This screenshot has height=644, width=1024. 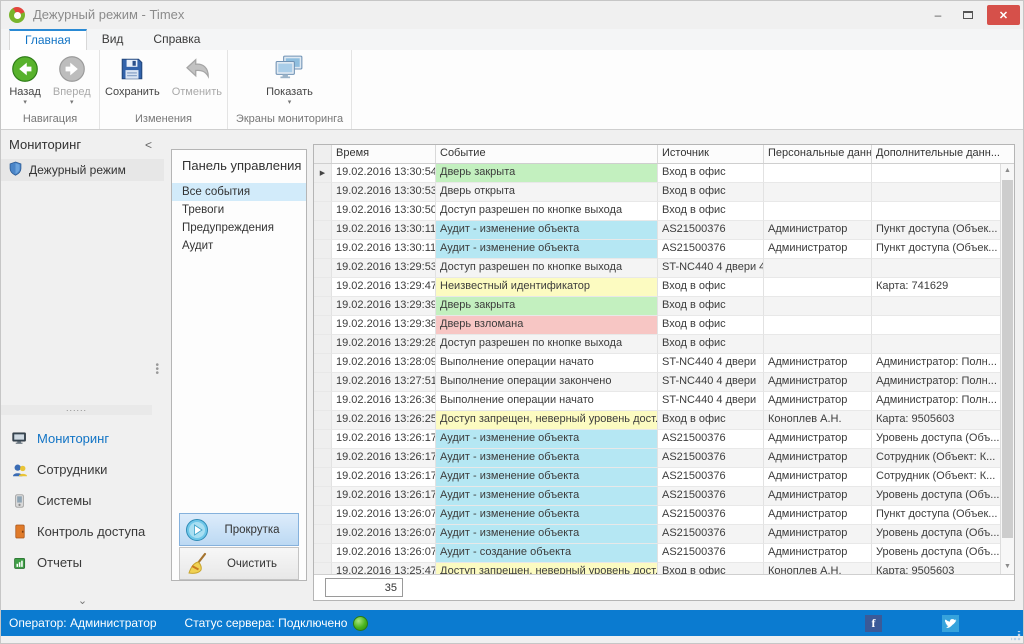 What do you see at coordinates (91, 531) in the screenshot?
I see `nav-item-label: Контроль доступа` at bounding box center [91, 531].